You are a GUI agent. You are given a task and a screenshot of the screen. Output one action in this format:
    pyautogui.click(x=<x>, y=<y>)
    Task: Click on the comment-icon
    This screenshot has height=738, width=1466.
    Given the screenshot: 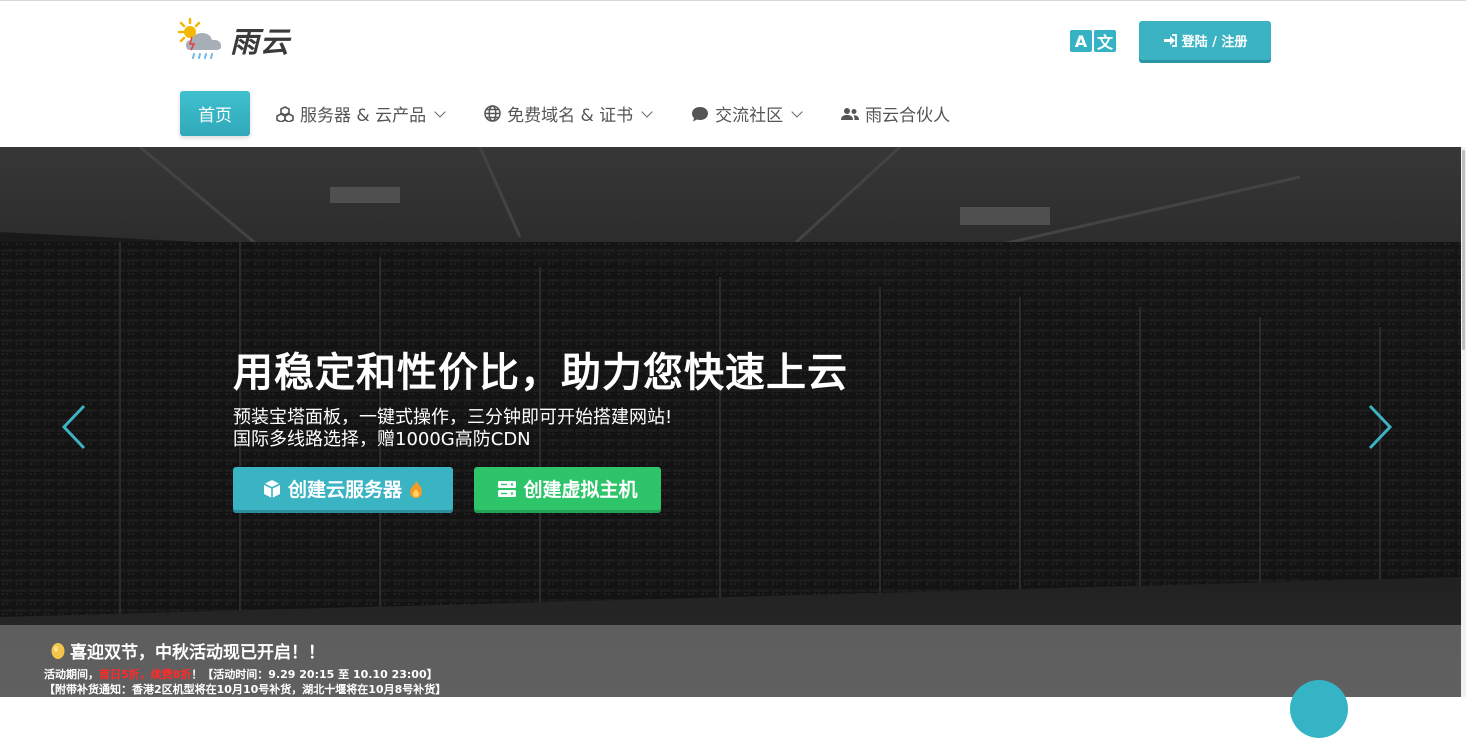 What is the action you would take?
    pyautogui.click(x=700, y=113)
    